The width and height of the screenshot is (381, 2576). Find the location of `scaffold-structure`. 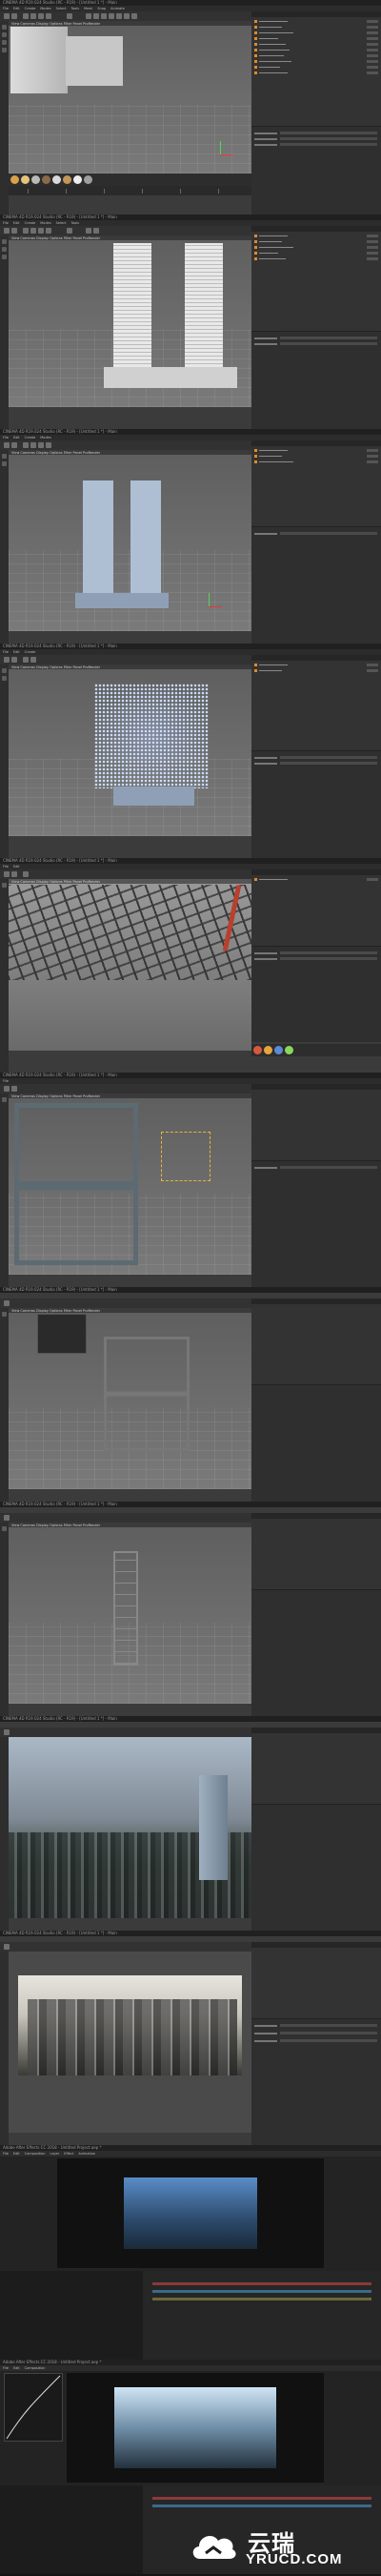

scaffold-structure is located at coordinates (130, 932).